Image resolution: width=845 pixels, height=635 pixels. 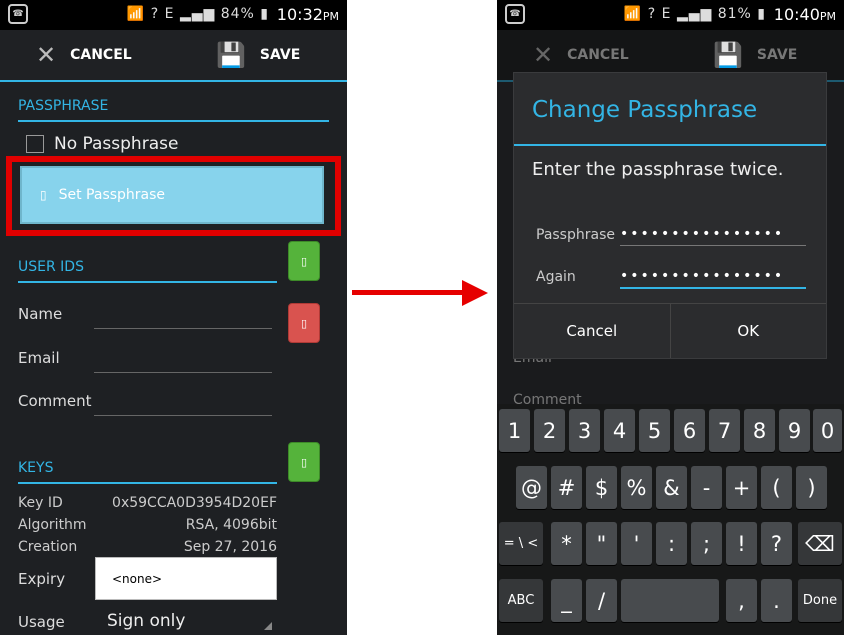 What do you see at coordinates (658, 169) in the screenshot?
I see `dialog-message: Enter the passphrase twice.` at bounding box center [658, 169].